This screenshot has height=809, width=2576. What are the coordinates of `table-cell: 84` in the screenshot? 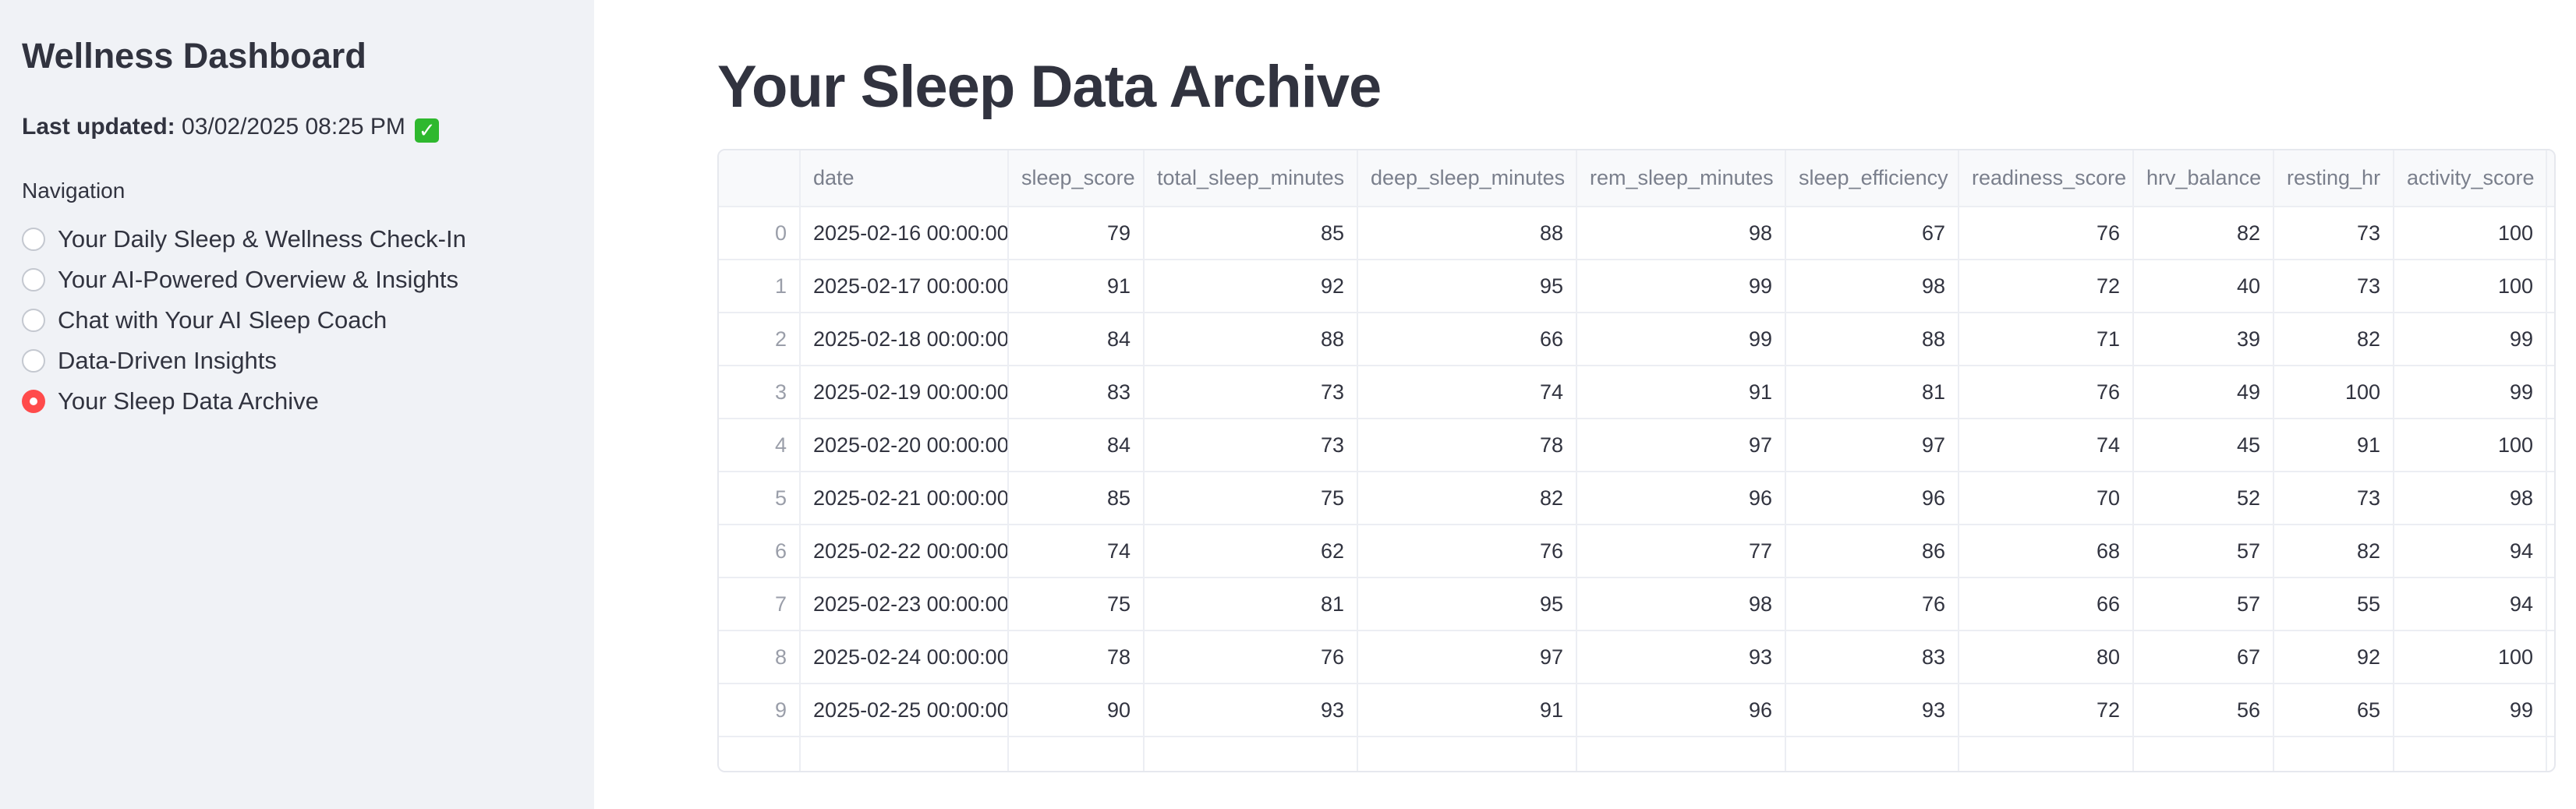 It's located at (1076, 445).